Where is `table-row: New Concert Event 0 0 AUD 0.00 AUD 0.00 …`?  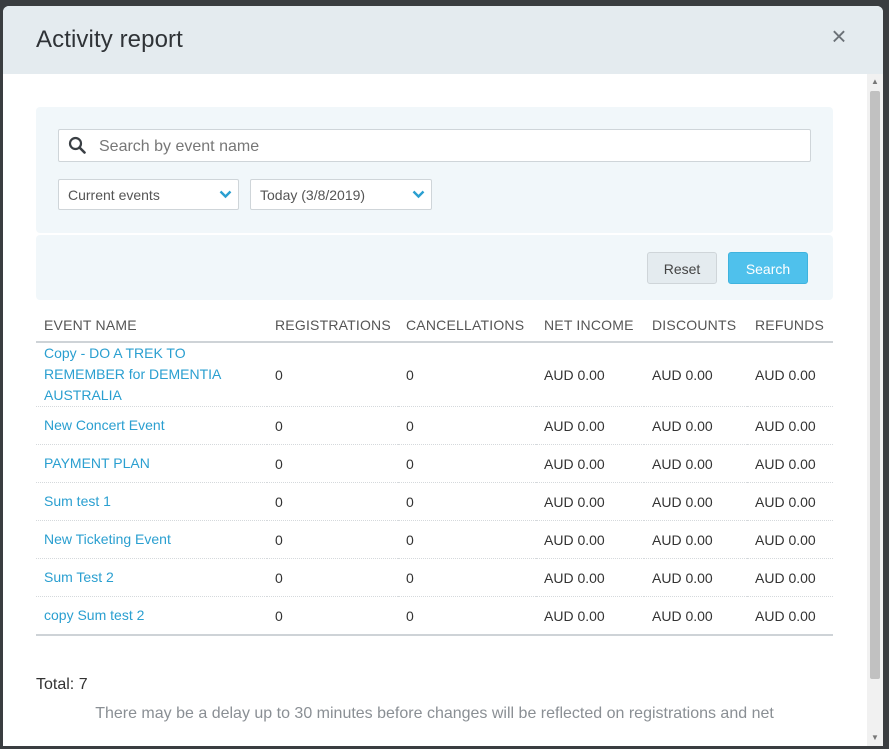
table-row: New Concert Event 0 0 AUD 0.00 AUD 0.00 … is located at coordinates (434, 425).